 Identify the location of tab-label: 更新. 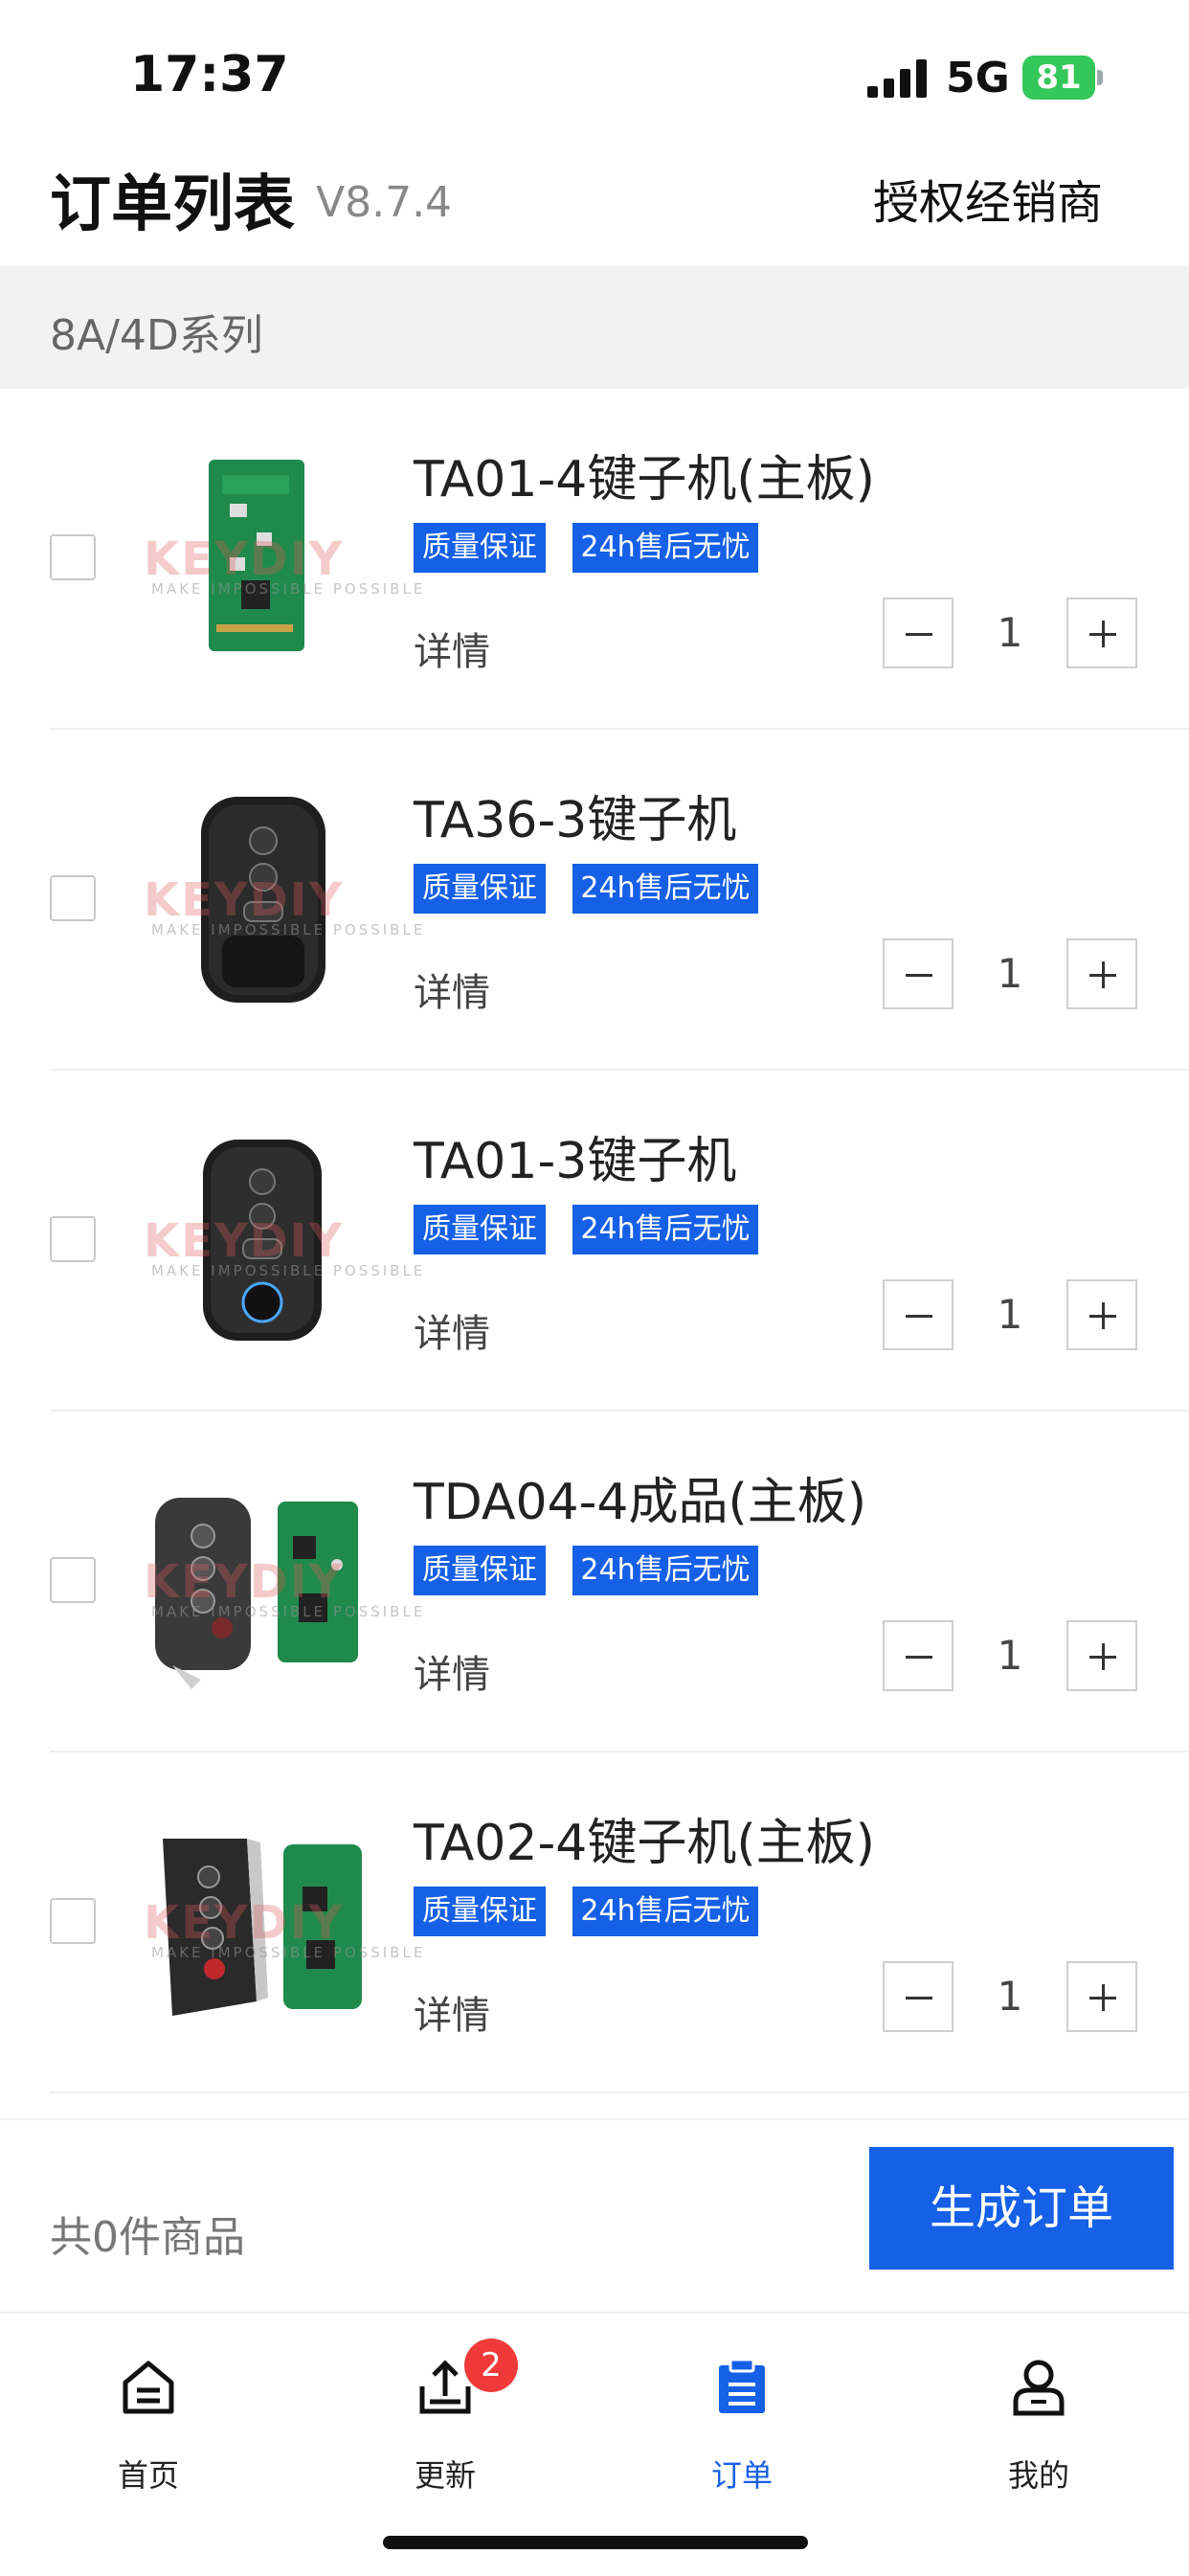
(445, 2475).